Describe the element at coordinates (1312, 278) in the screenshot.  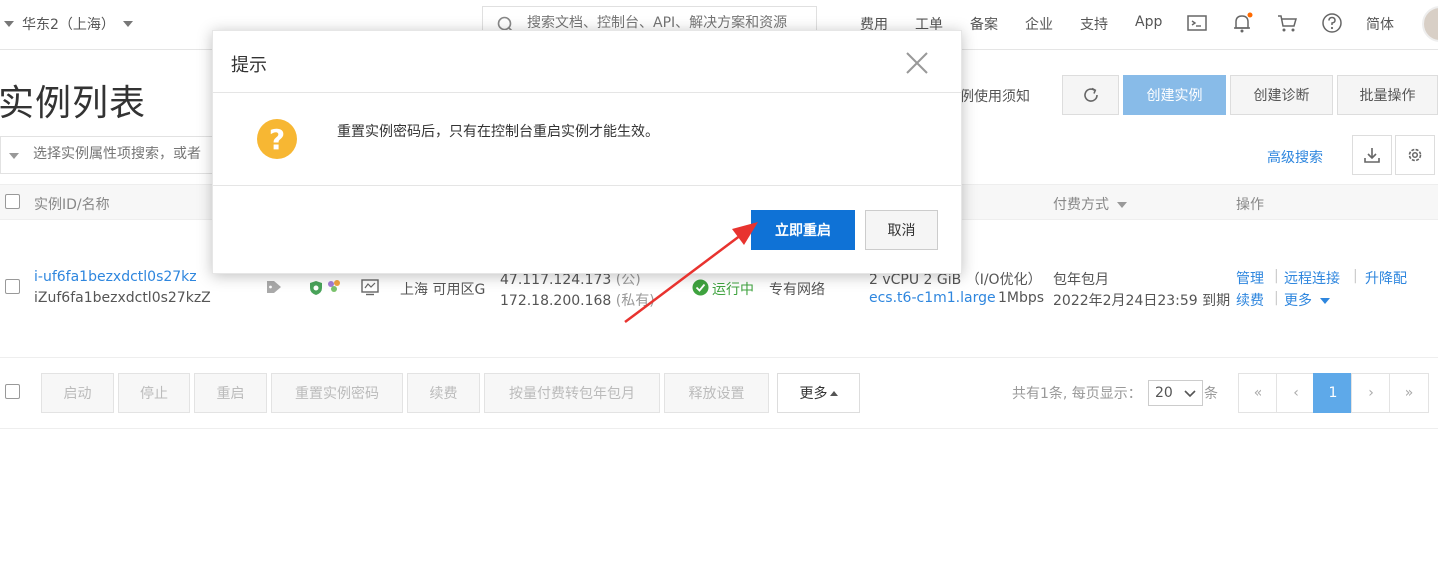
I see `remote-connect-link: 远程连接` at that location.